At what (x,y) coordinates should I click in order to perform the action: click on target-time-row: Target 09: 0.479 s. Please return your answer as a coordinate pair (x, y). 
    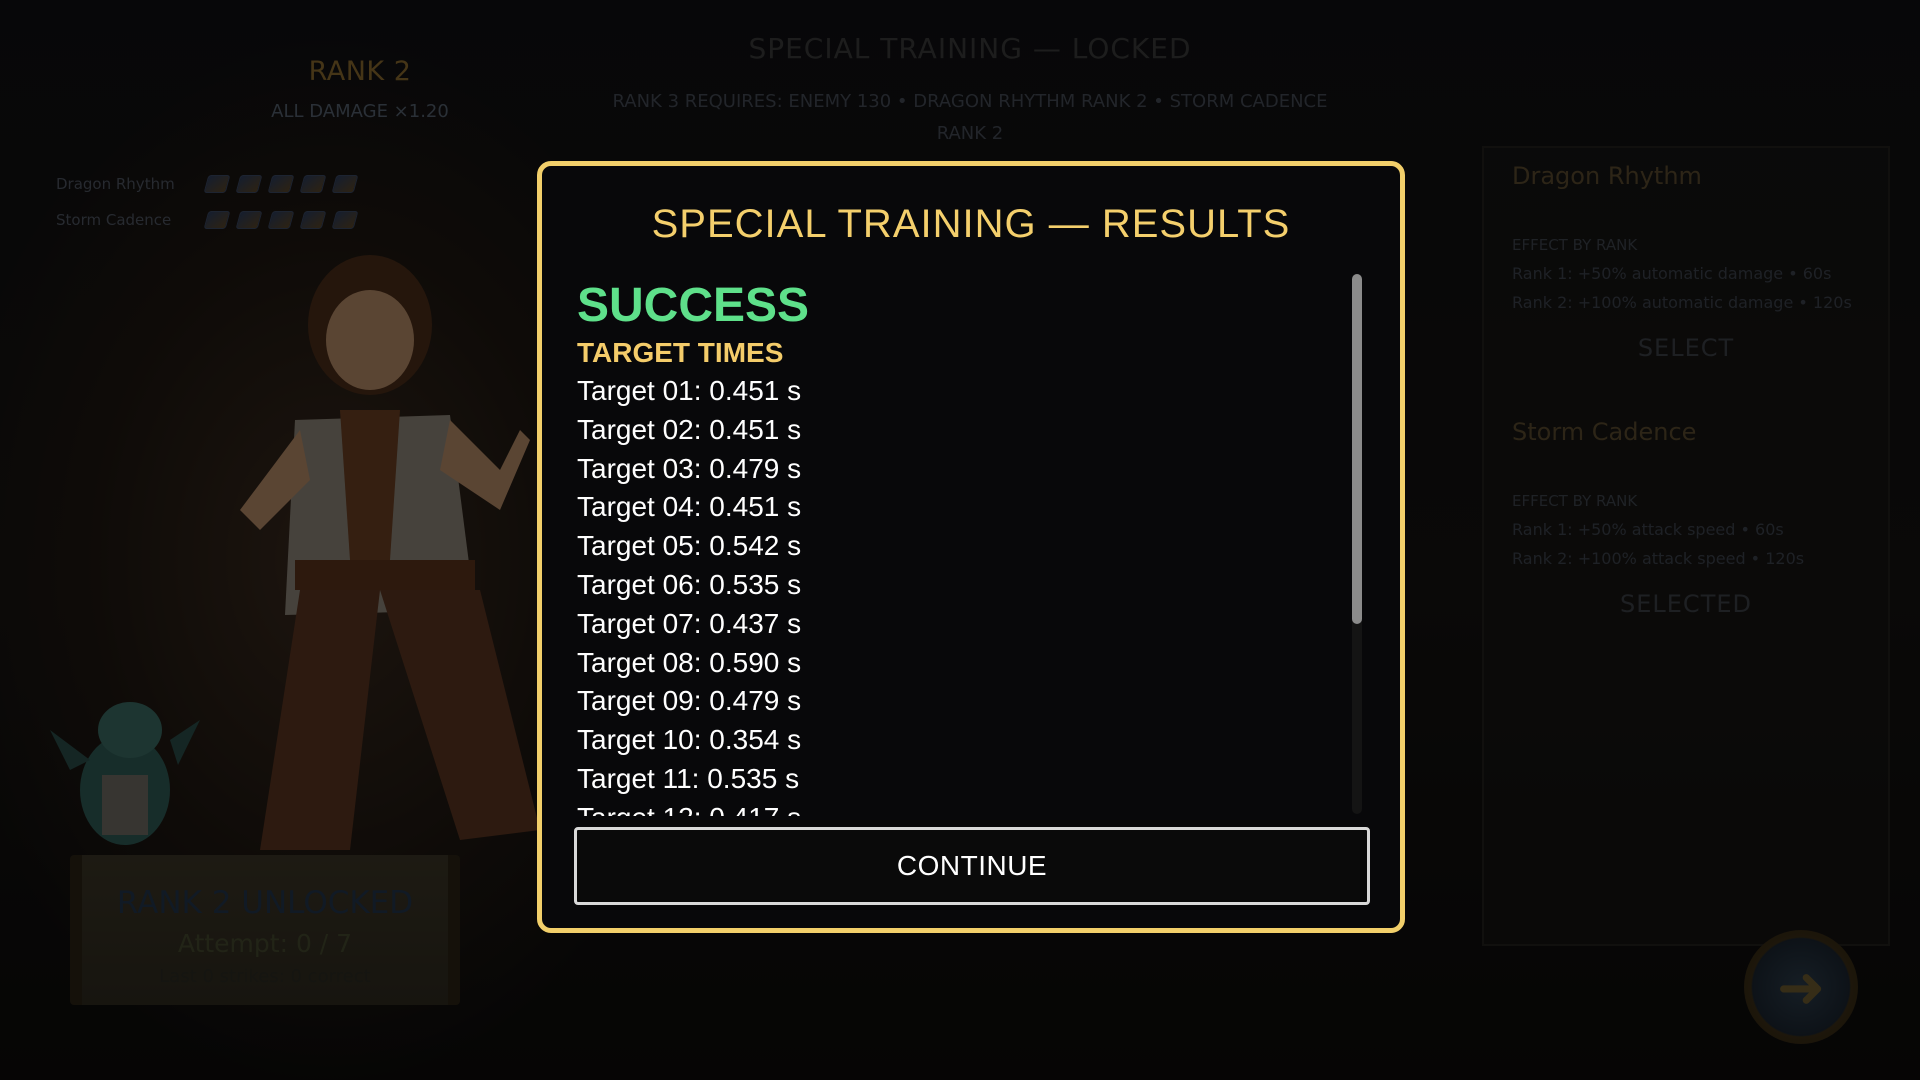
    Looking at the image, I should click on (689, 701).